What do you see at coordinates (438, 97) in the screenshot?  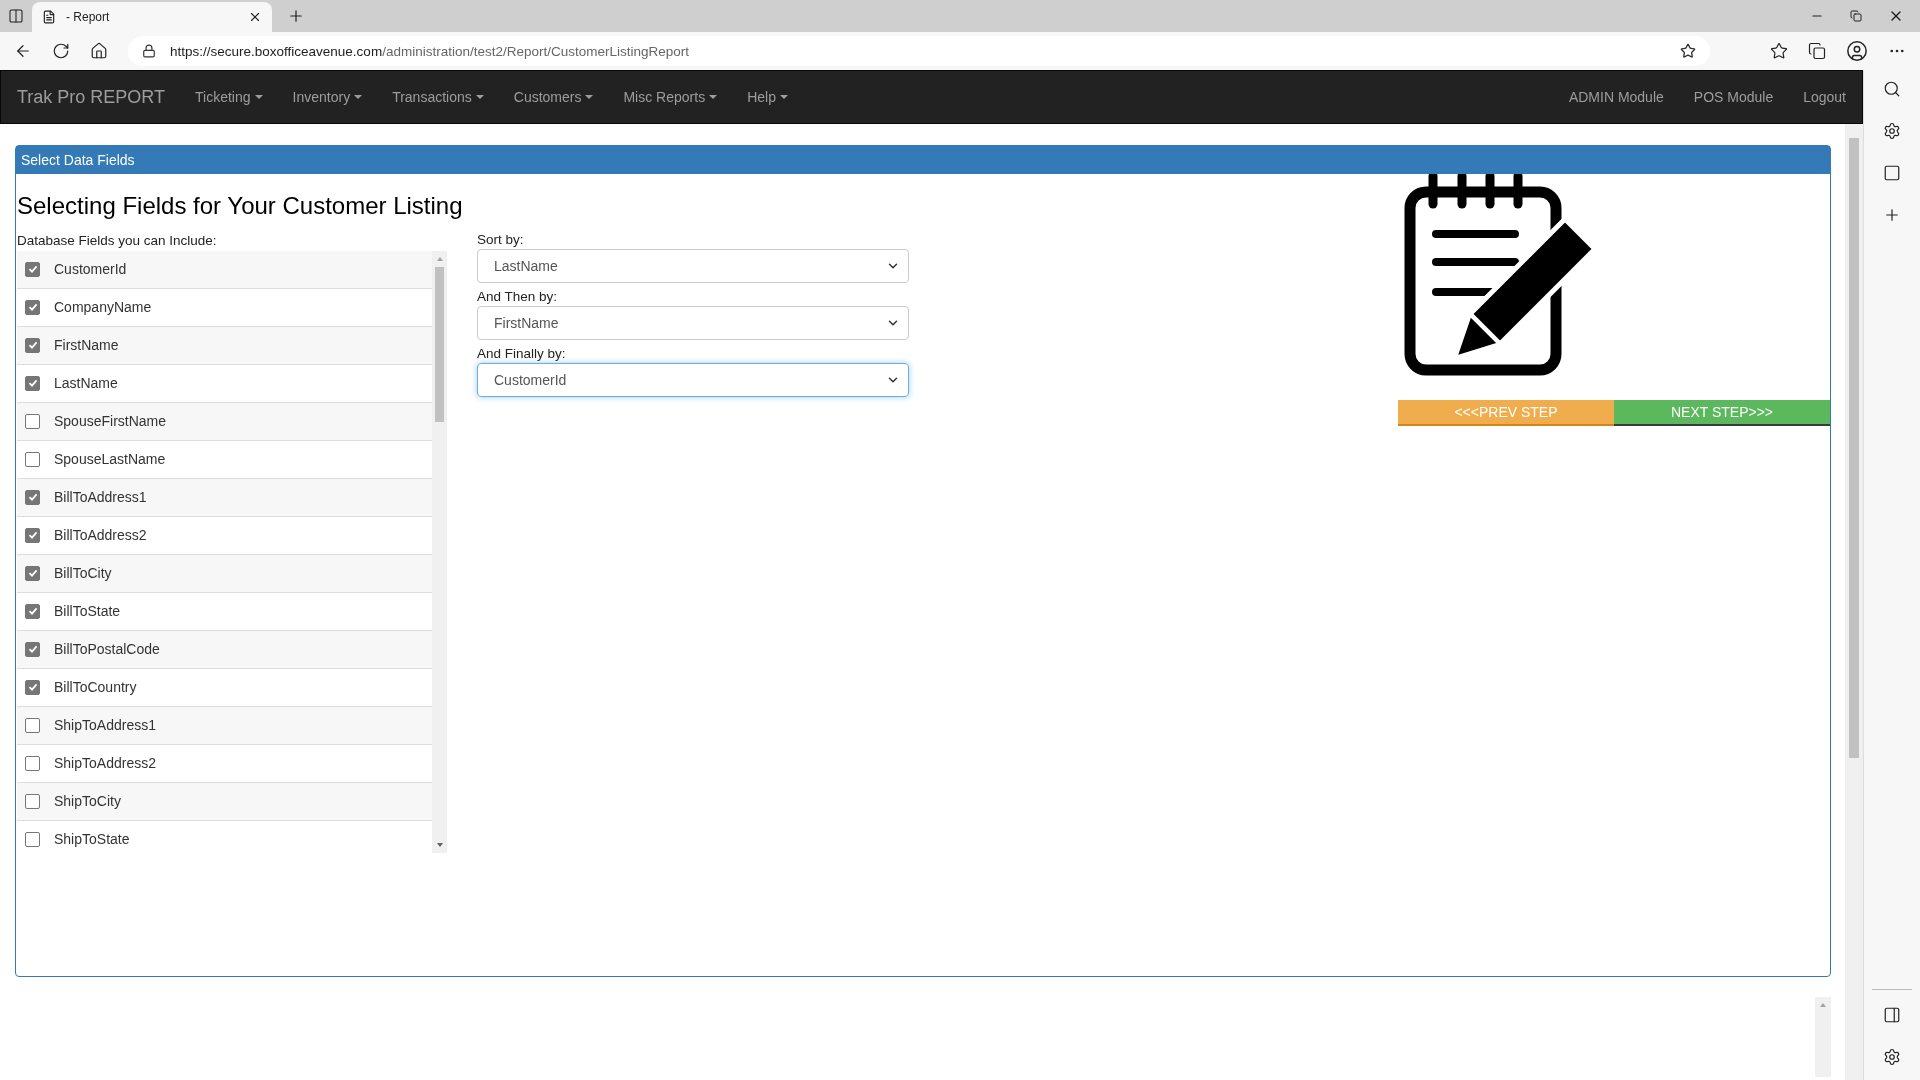 I see `nav-menu: Transactions` at bounding box center [438, 97].